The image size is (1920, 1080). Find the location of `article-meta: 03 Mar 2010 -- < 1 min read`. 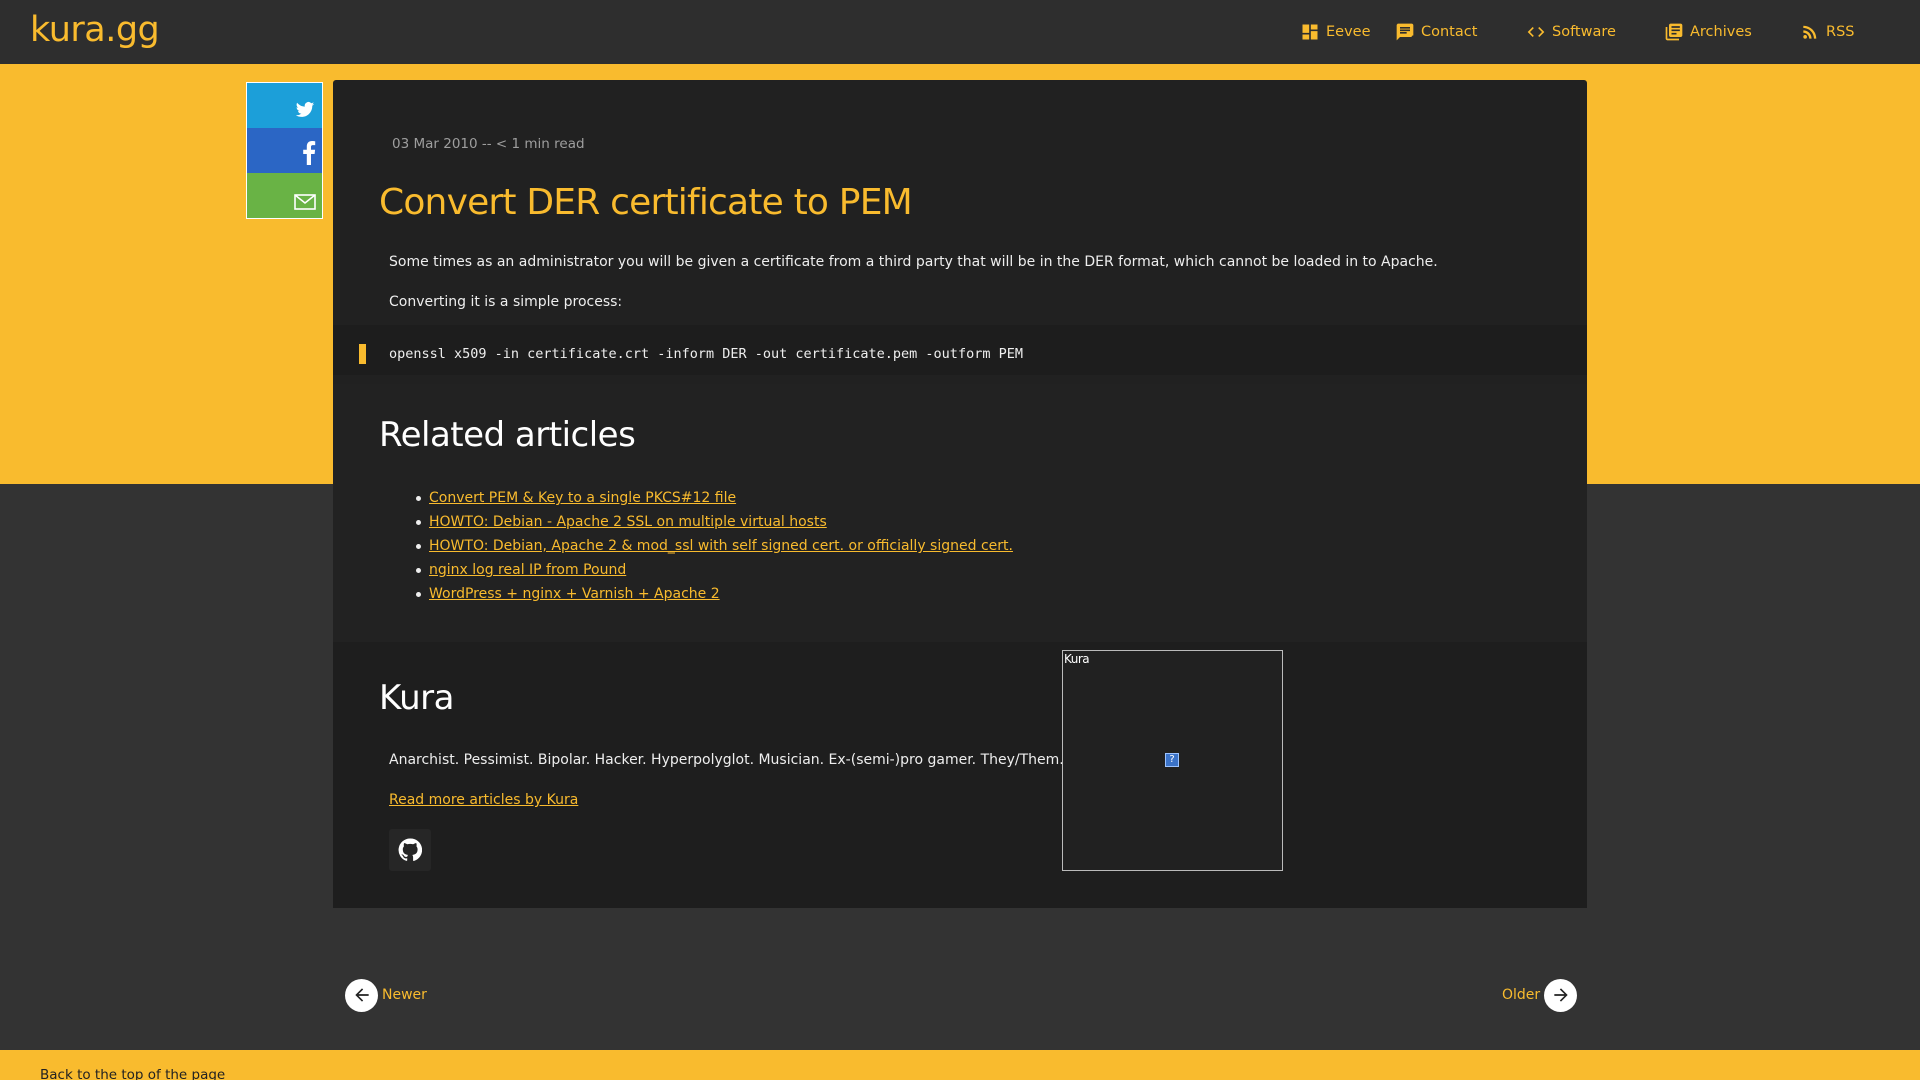

article-meta: 03 Mar 2010 -- < 1 min read is located at coordinates (488, 144).